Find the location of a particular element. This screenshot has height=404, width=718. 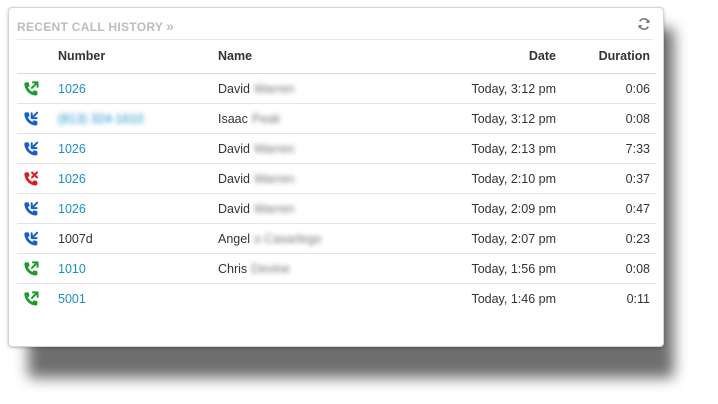

caller-last-name-redacted: o Casarlego is located at coordinates (287, 238).